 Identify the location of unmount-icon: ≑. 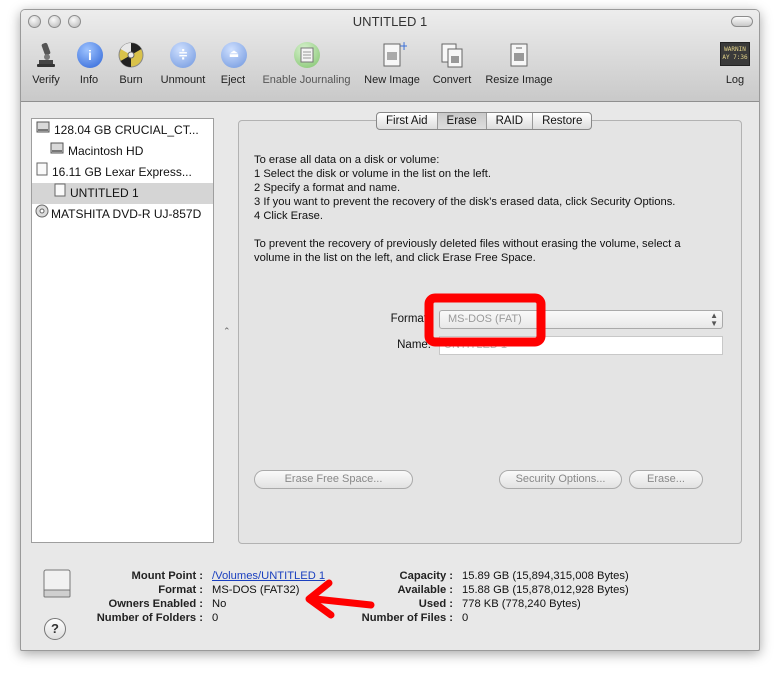
(183, 55).